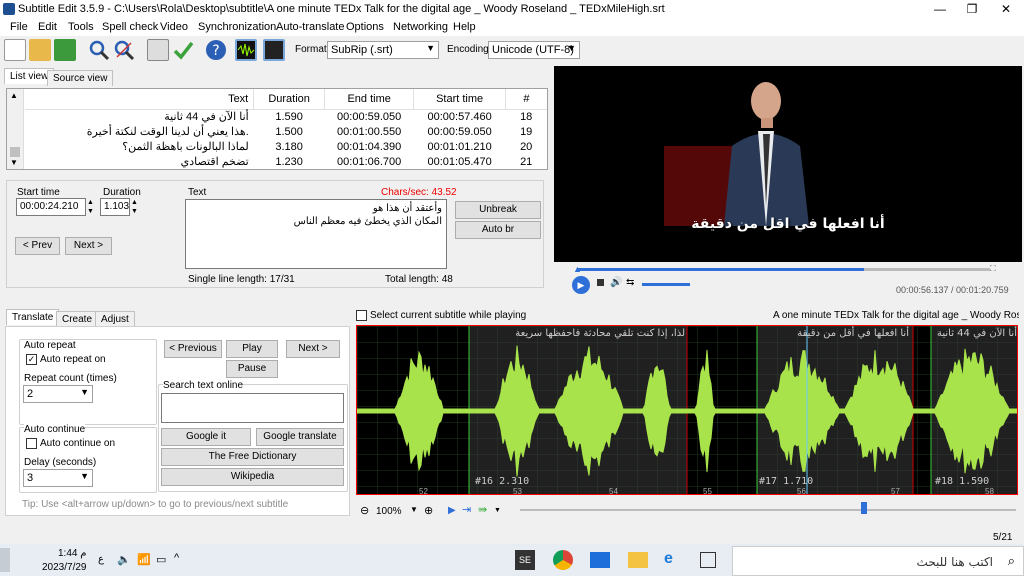 This screenshot has width=1024, height=576. I want to click on seek-bar, so click(784, 269).